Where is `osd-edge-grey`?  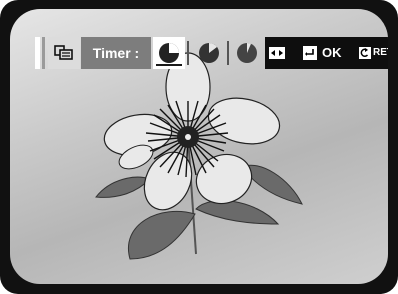 osd-edge-grey is located at coordinates (43, 53).